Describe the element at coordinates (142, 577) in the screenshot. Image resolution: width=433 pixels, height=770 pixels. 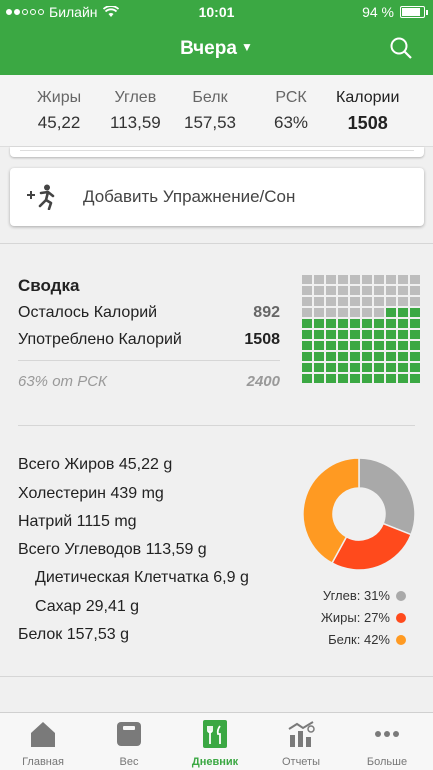
I see `nutrient-fiber: Диетическая Клетчатка 6,9 g` at that location.